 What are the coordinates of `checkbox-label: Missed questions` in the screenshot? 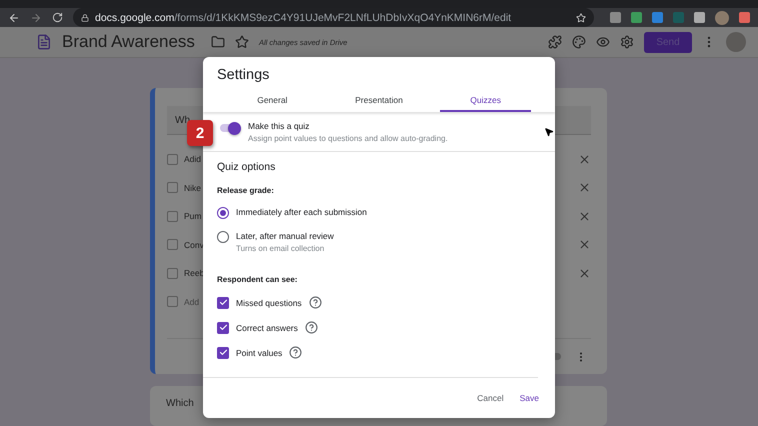 It's located at (269, 303).